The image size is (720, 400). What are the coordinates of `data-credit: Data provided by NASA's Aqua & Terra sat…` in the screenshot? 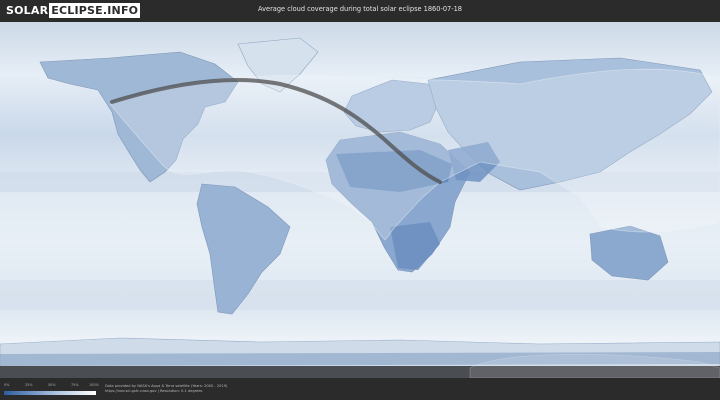 It's located at (166, 389).